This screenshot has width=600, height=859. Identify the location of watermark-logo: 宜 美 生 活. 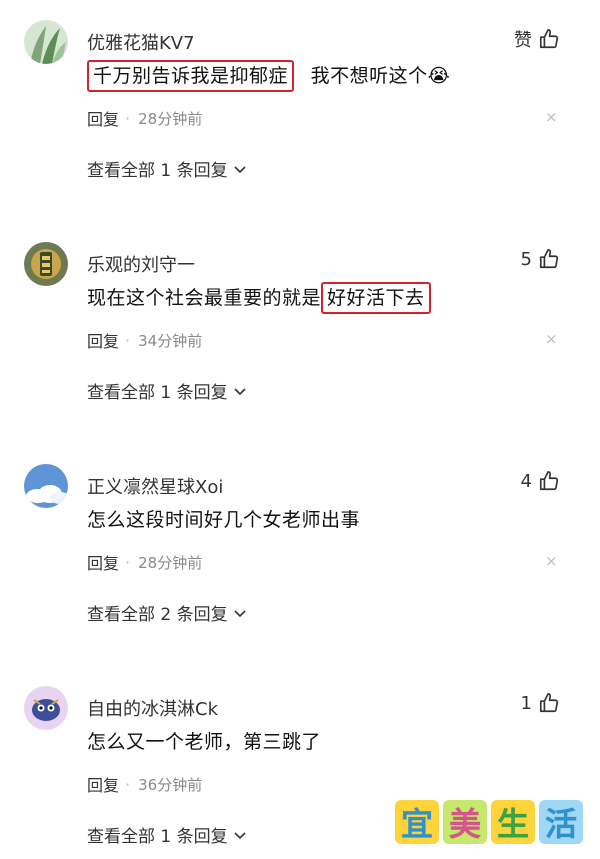
(489, 822).